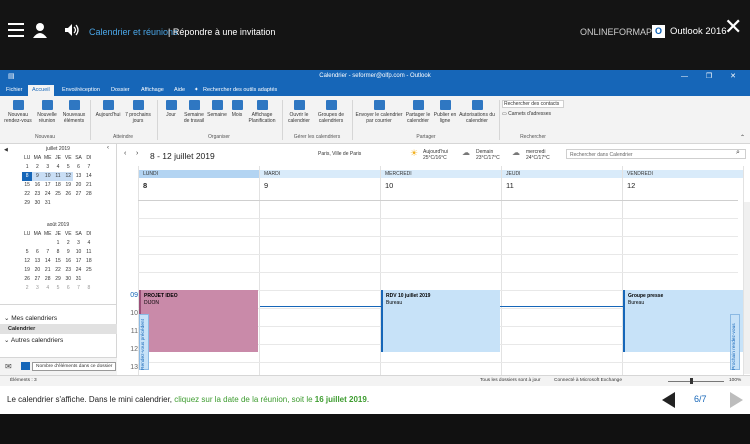 The height and width of the screenshot is (444, 750). Describe the element at coordinates (441, 174) in the screenshot. I see `day-header-wednesday: MERCREDI` at that location.